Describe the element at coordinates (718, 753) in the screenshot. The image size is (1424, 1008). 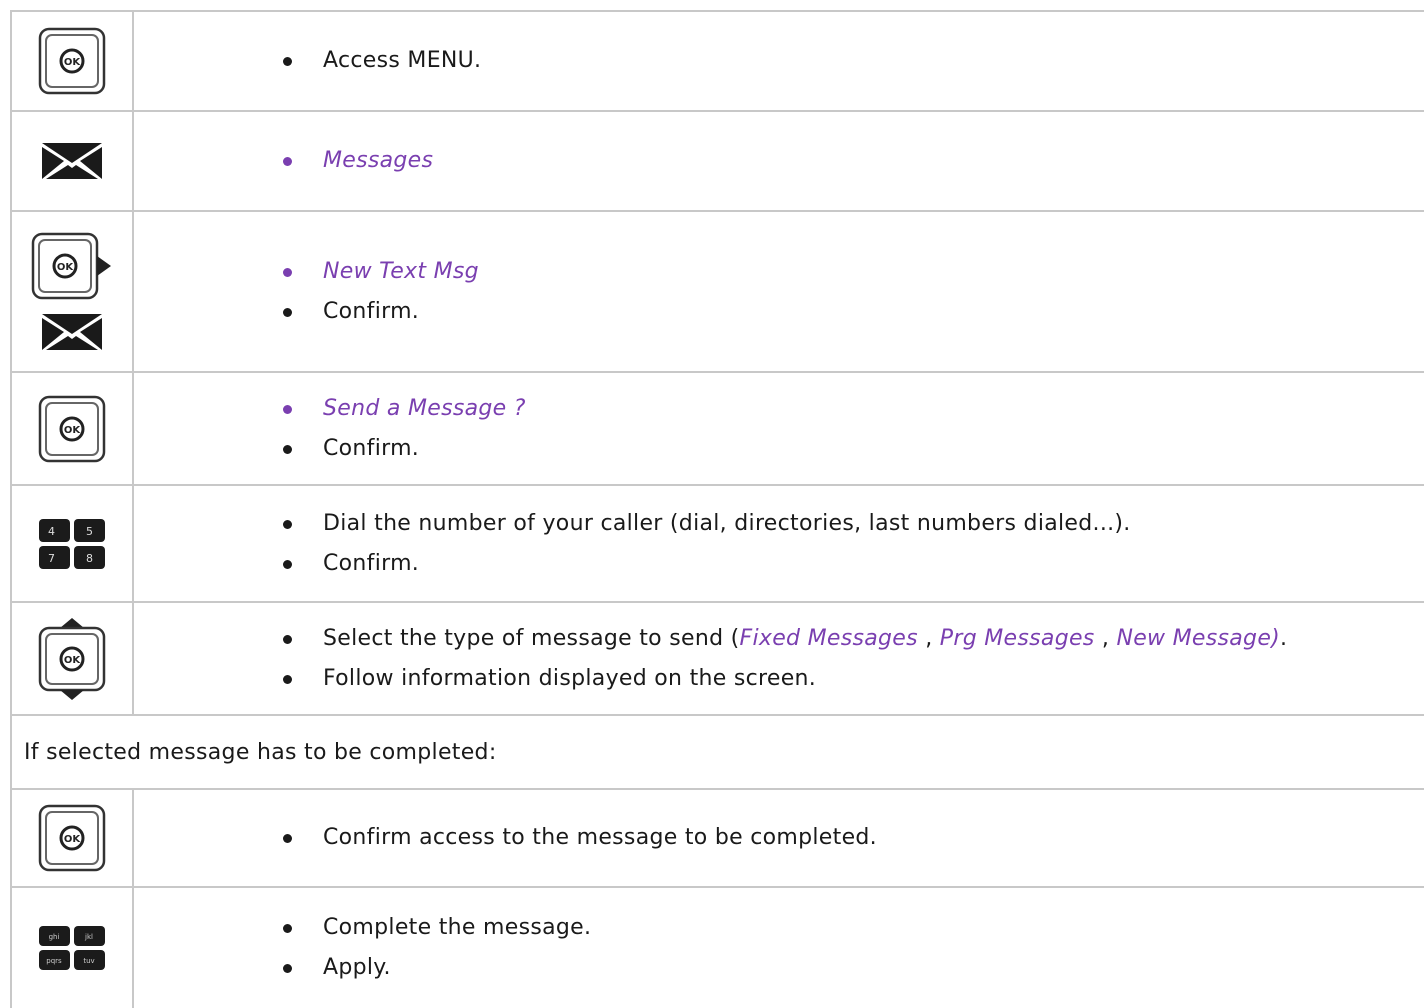
I see `table-row-note: If selected message has to be completed:` at that location.